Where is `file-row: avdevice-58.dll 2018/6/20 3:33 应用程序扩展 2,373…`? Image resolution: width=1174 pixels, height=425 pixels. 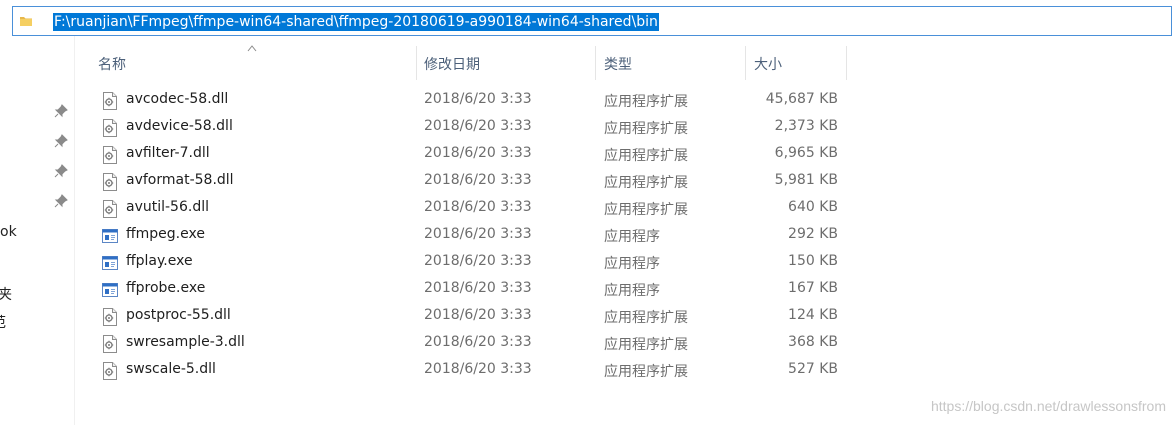
file-row: avdevice-58.dll 2018/6/20 3:33 应用程序扩展 2,373… is located at coordinates (476, 127).